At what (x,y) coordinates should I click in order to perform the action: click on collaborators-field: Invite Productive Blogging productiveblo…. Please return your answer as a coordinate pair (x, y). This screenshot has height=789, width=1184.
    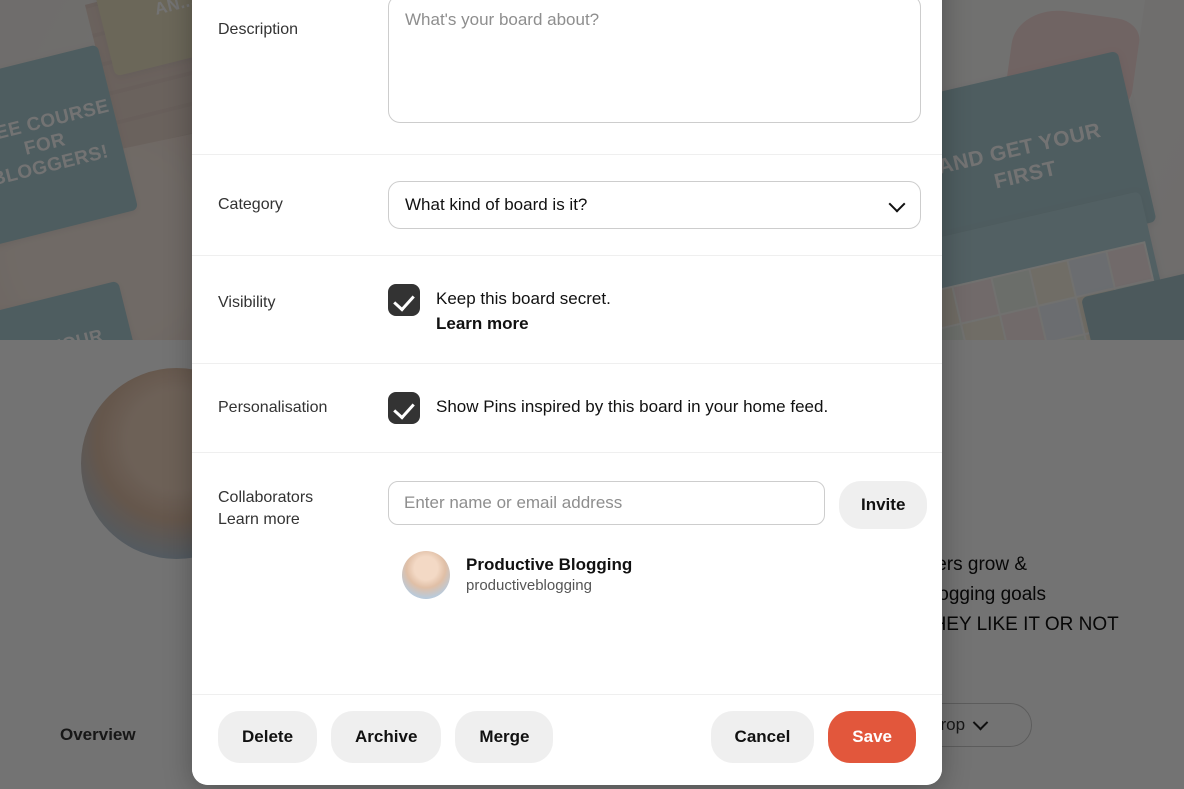
    Looking at the image, I should click on (658, 540).